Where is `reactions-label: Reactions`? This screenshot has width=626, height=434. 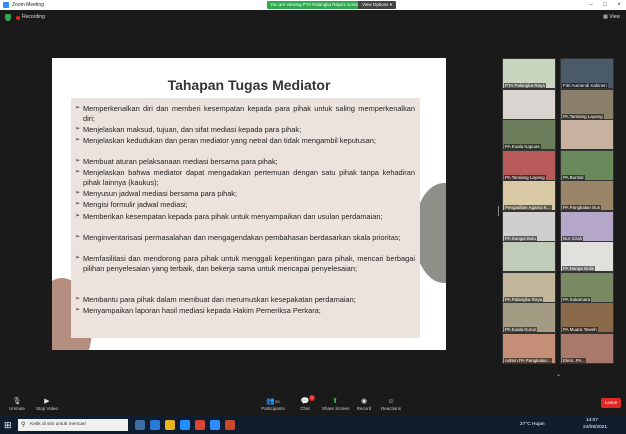
reactions-label: Reactions is located at coordinates (390, 408).